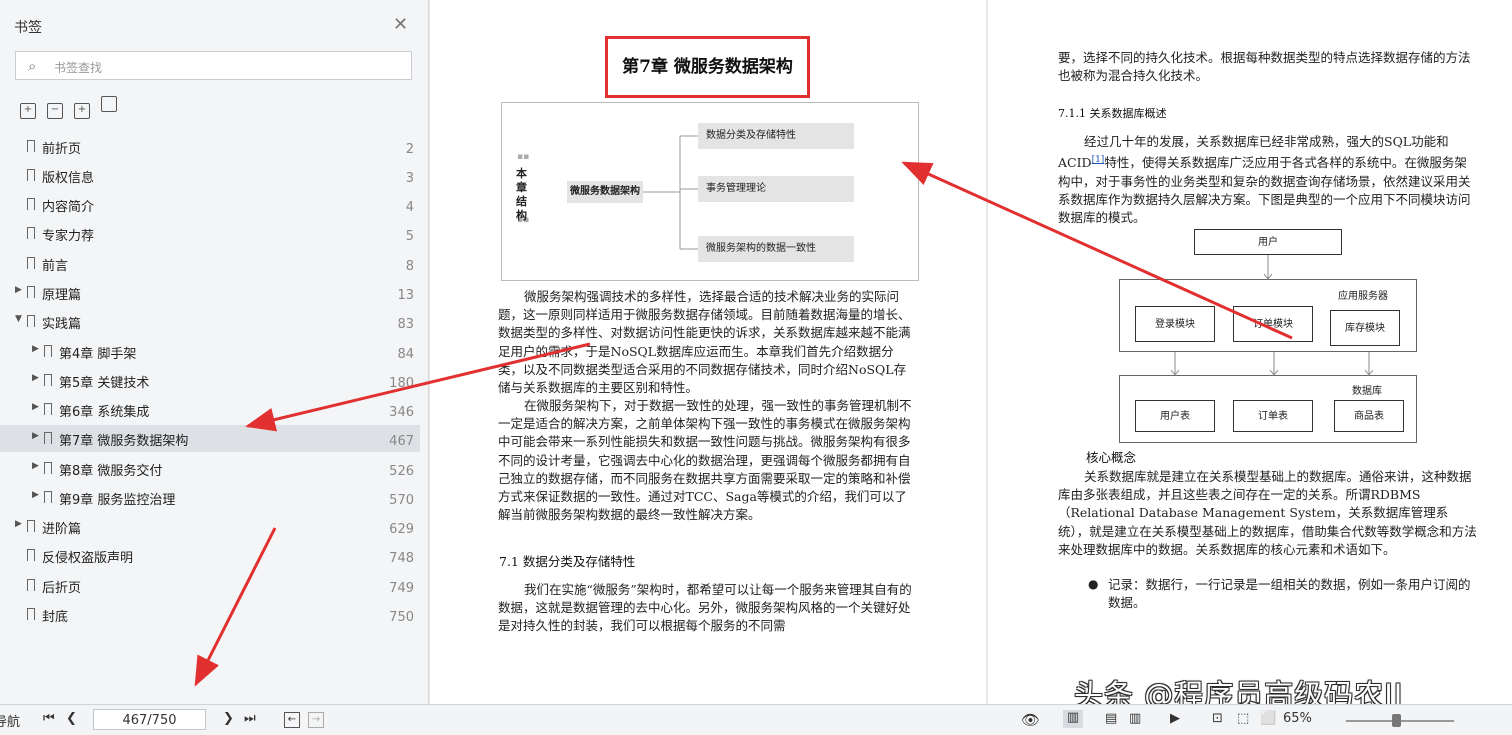 The image size is (1512, 735). I want to click on bookmark-item: ▶ 第4章 脚手架 84, so click(210, 351).